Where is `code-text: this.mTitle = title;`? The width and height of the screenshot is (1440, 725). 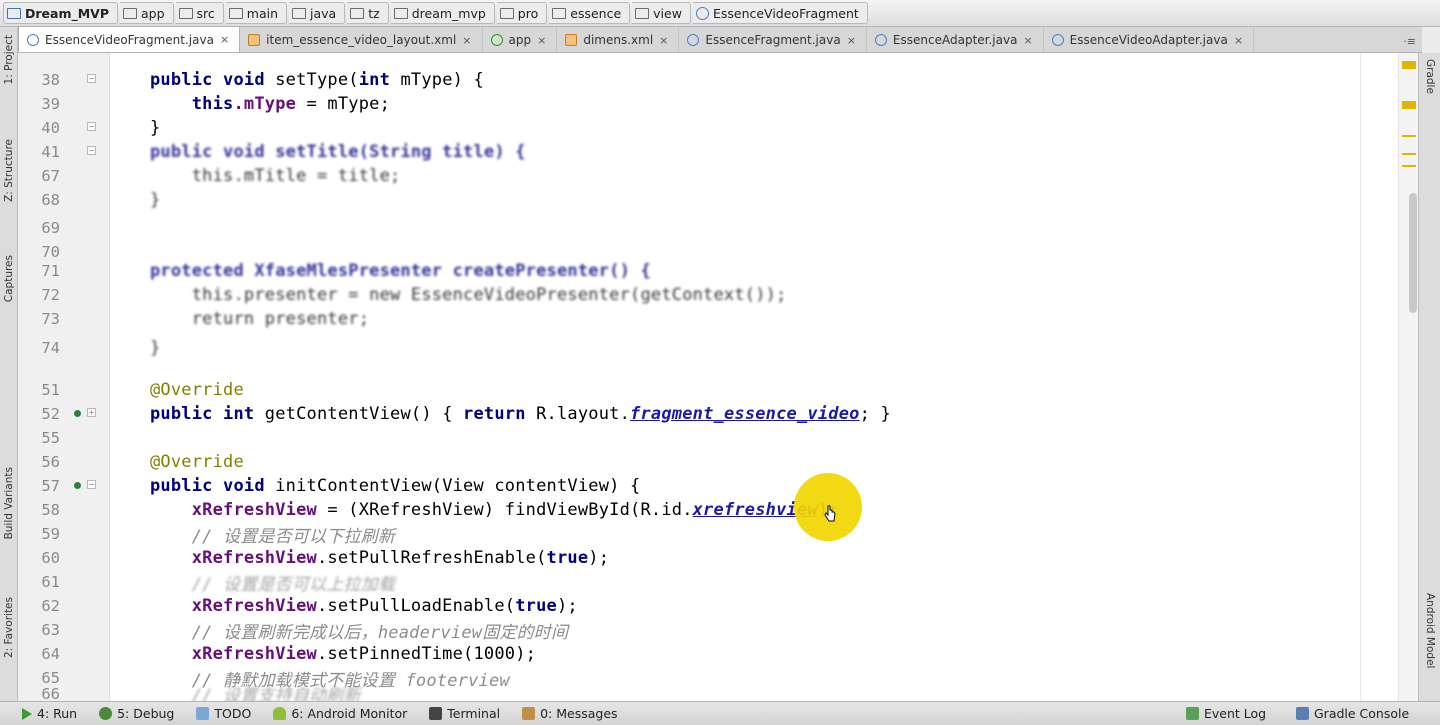
code-text: this.mTitle = title; is located at coordinates (296, 176).